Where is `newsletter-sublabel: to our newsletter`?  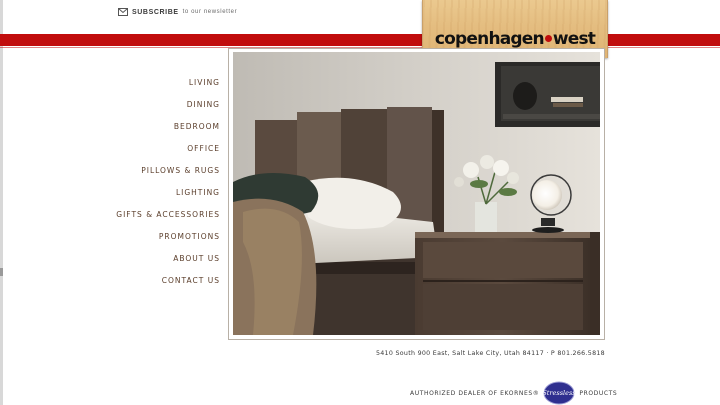 newsletter-sublabel: to our newsletter is located at coordinates (210, 12).